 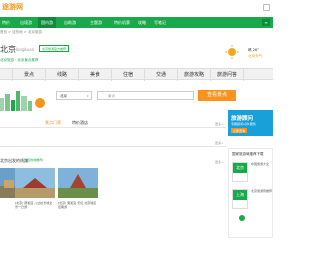 I want to click on tab-routes: 线路, so click(x=62, y=75).